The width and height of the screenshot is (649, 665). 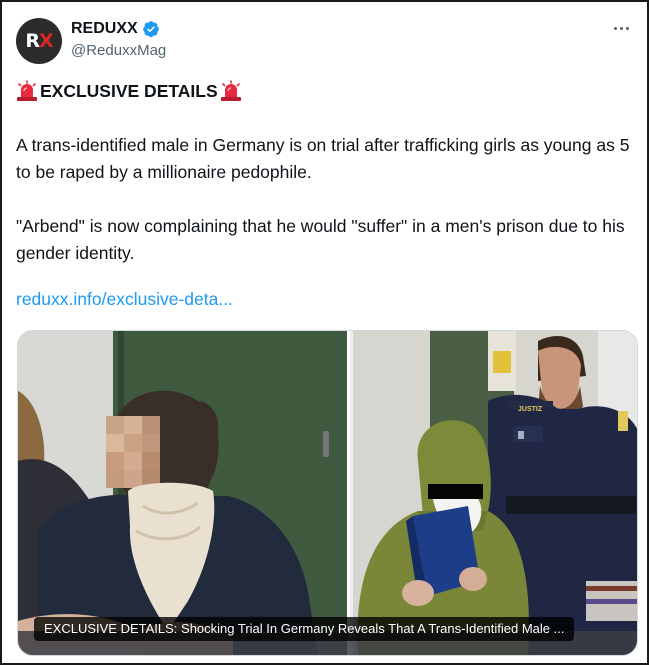 I want to click on display-name: REDUXX, so click(x=104, y=29).